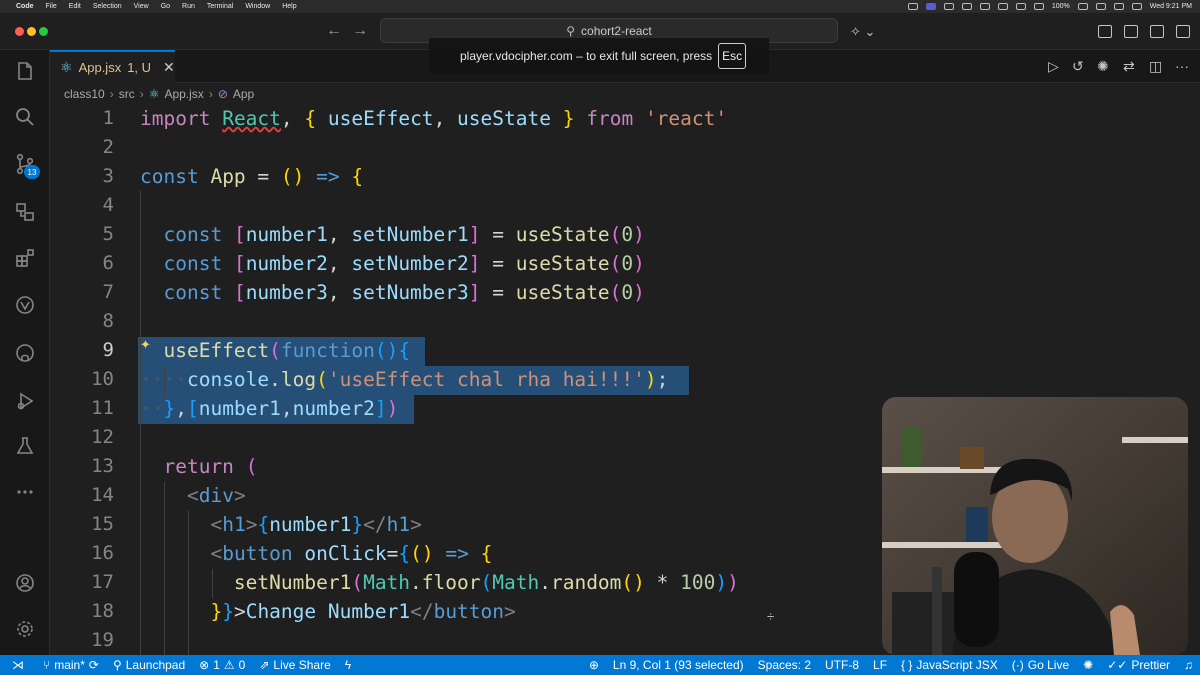  I want to click on breadcrumb-item-src: src, so click(127, 94).